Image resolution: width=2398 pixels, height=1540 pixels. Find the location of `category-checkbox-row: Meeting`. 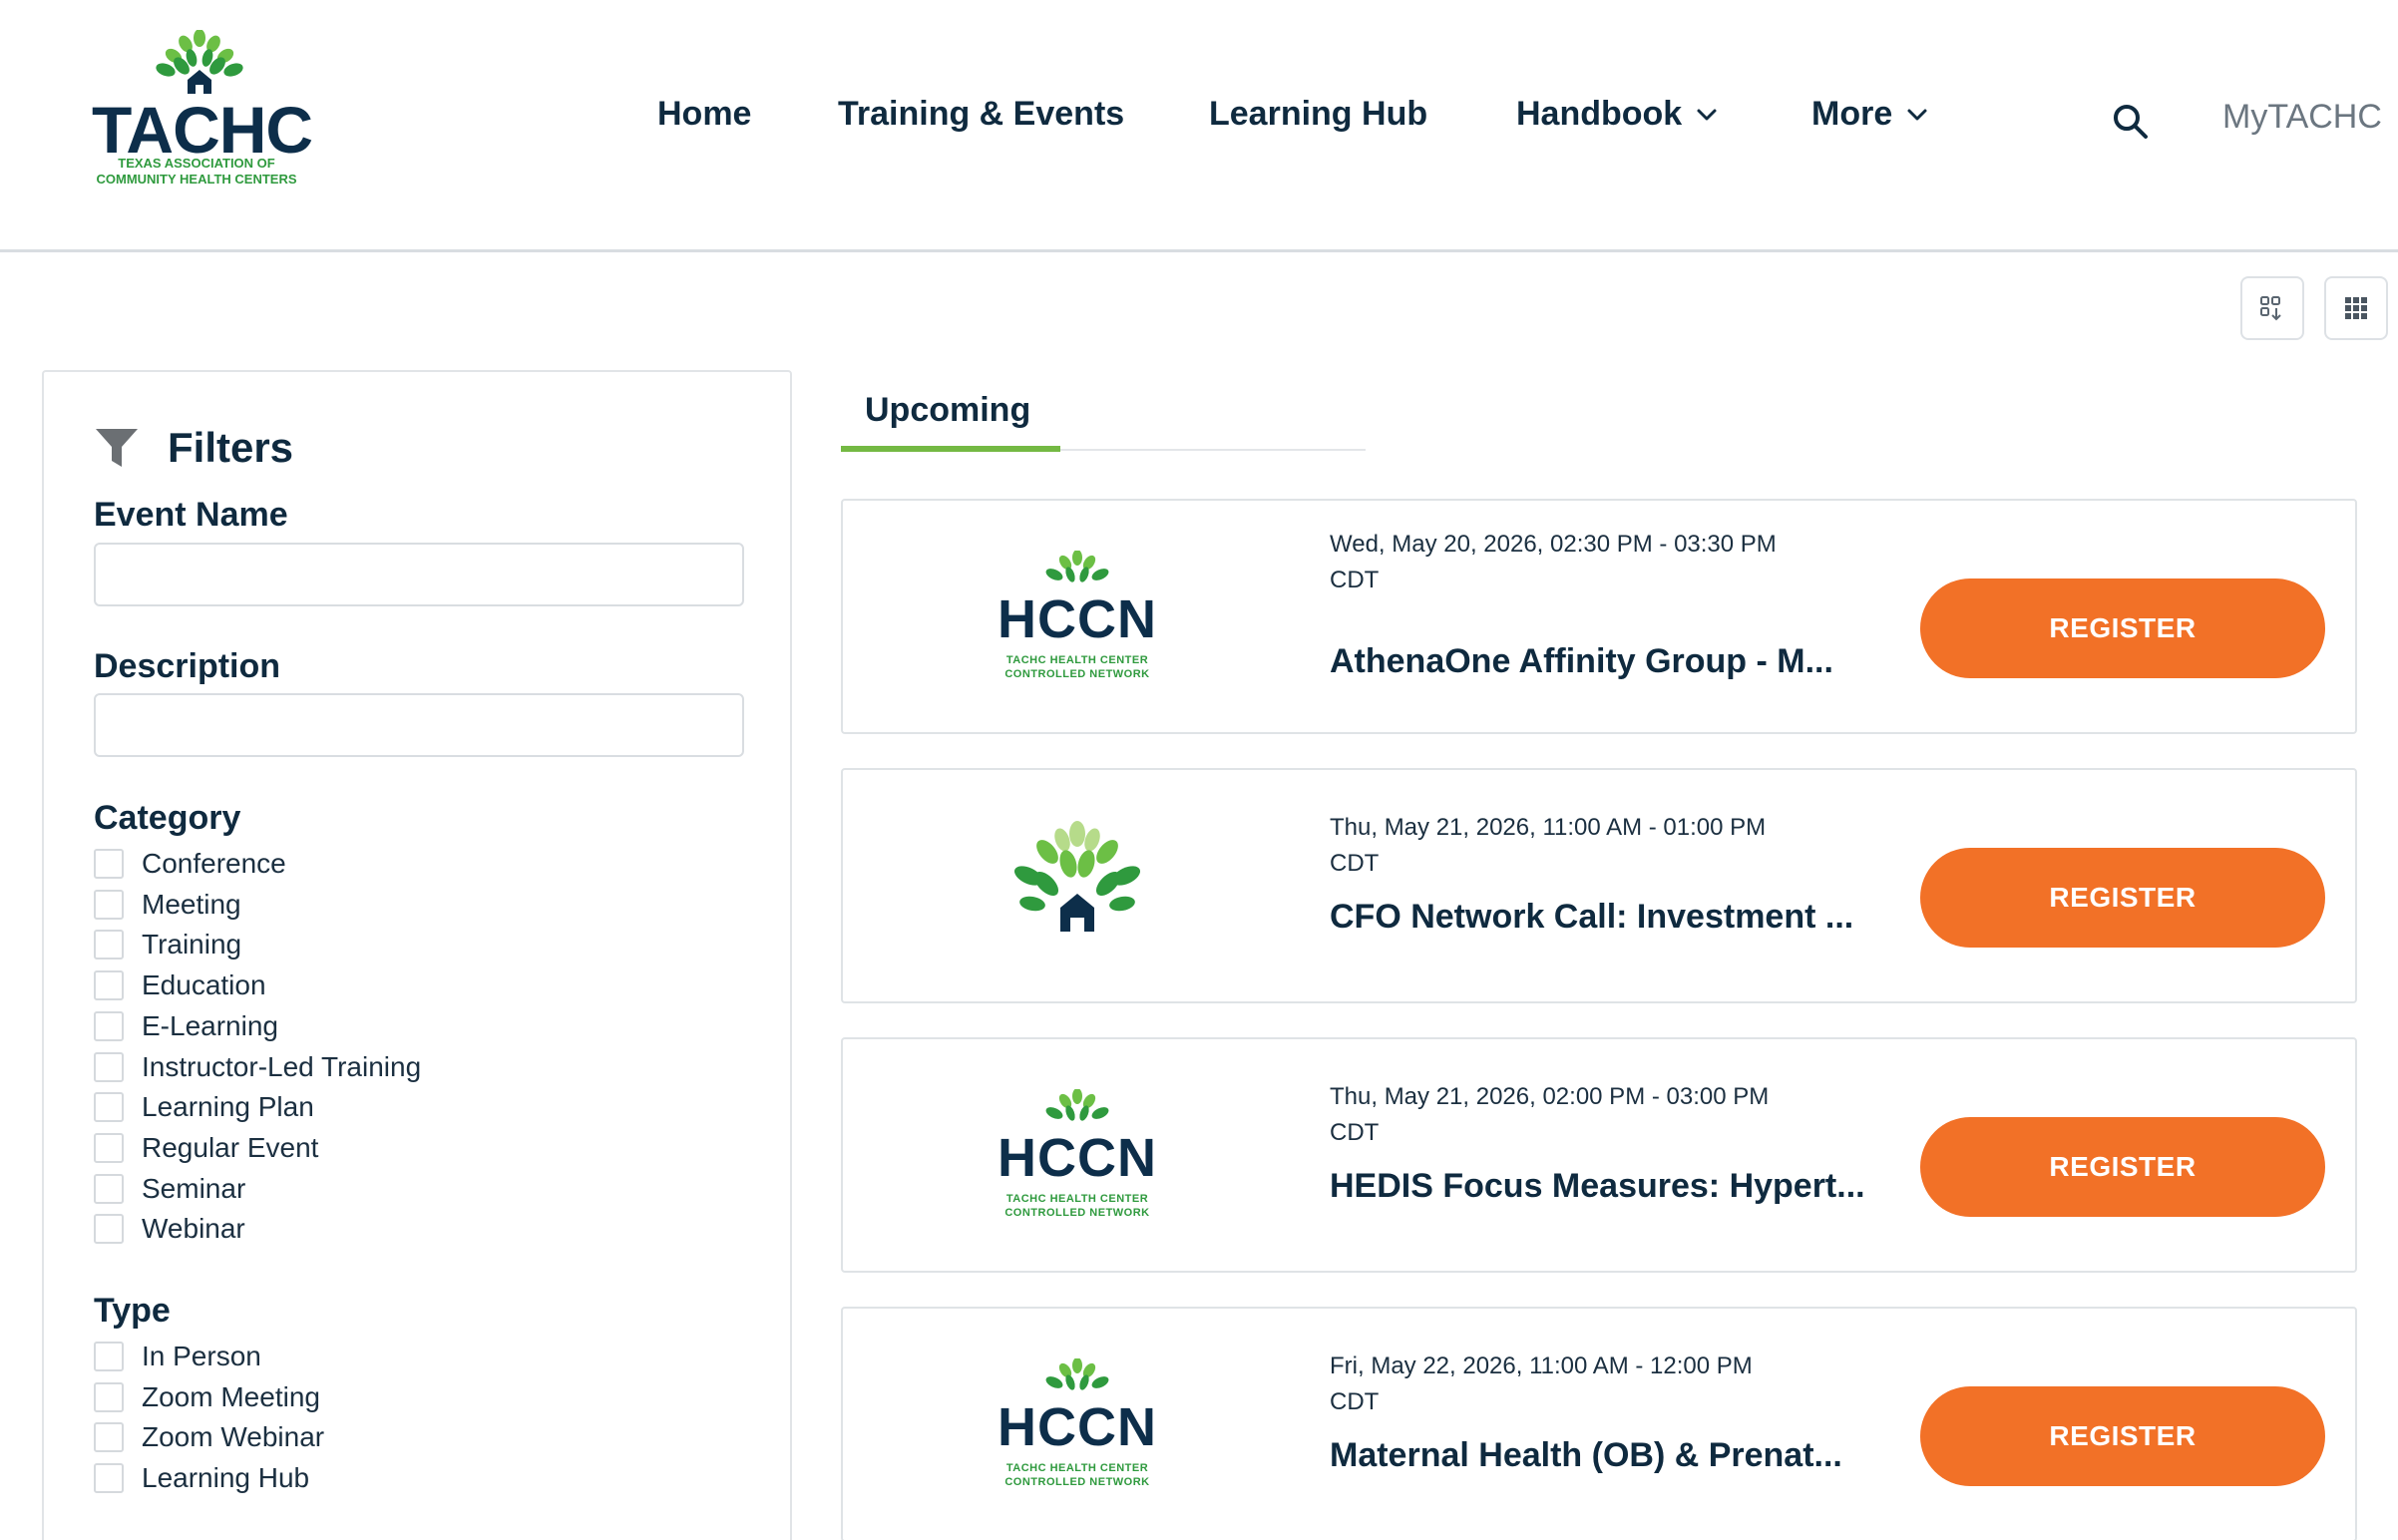

category-checkbox-row: Meeting is located at coordinates (167, 905).